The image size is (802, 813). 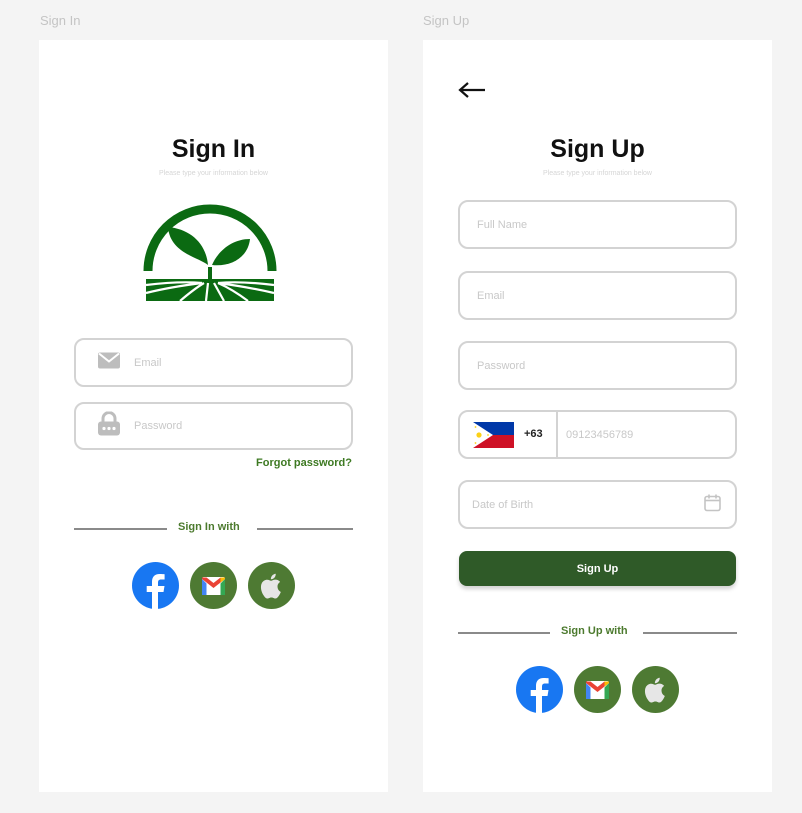 I want to click on sign-in-title: Sign In, so click(x=213, y=149).